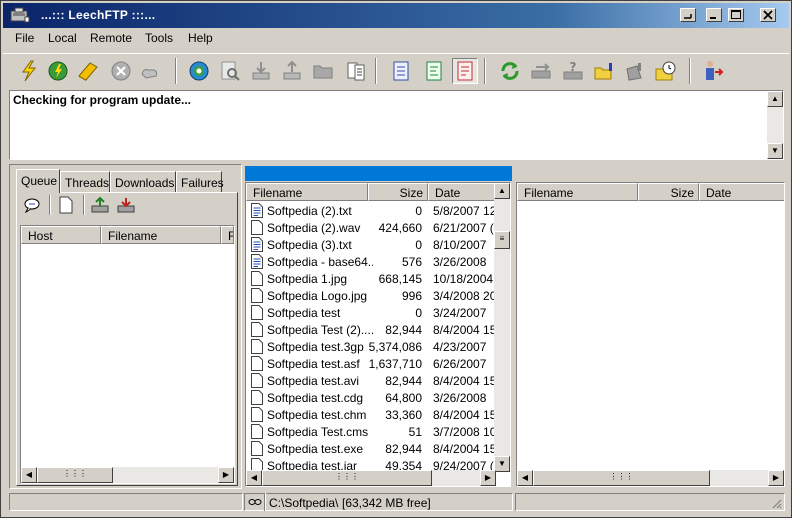 The height and width of the screenshot is (518, 792). I want to click on new-folder-button, so click(323, 71).